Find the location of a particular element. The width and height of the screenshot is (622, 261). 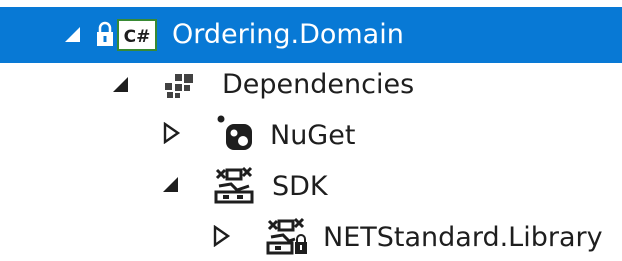

tree-item-label: NuGet is located at coordinates (313, 135).